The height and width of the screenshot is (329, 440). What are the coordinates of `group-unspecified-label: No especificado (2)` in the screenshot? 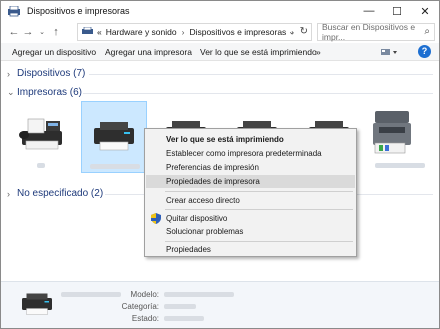 It's located at (60, 193).